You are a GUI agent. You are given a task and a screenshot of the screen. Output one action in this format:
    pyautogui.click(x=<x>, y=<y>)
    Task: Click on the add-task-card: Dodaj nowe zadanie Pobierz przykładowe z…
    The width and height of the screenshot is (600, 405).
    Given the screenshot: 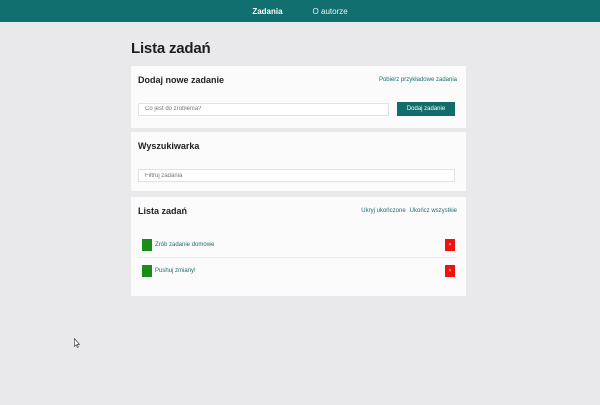 What is the action you would take?
    pyautogui.click(x=298, y=97)
    